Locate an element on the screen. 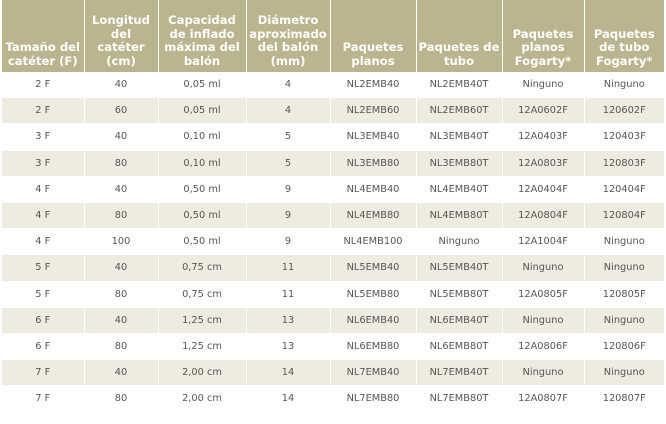 This screenshot has height=424, width=666. cell-flat-fogarty: 12A0804F is located at coordinates (543, 216).